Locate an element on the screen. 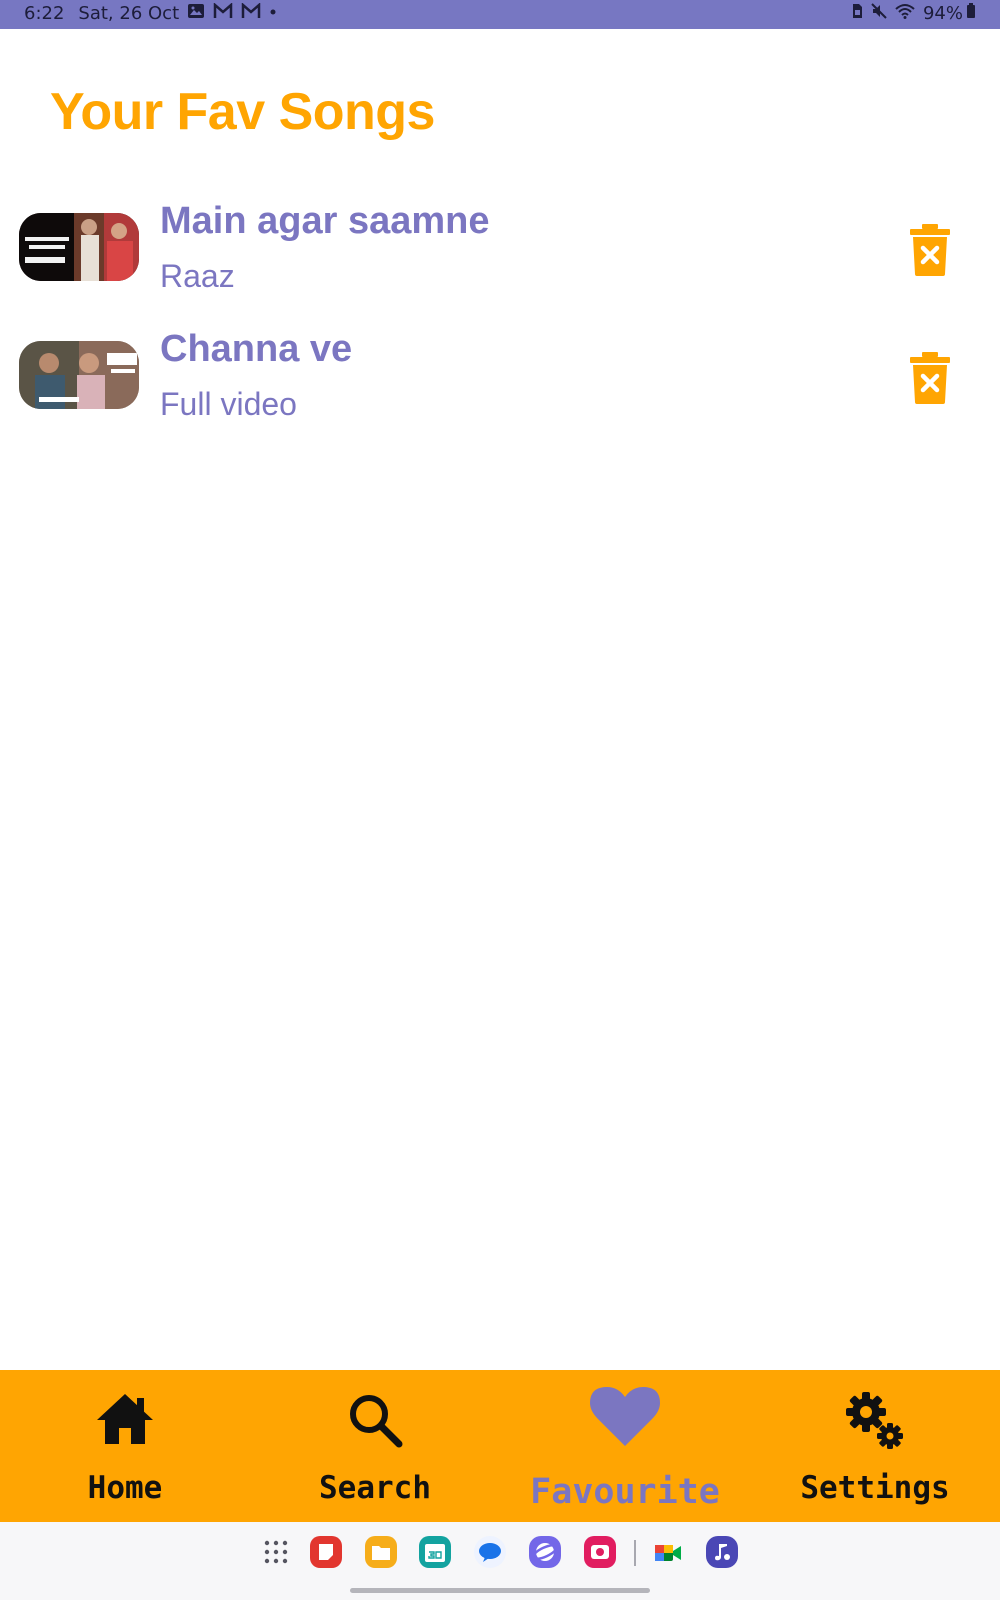 The height and width of the screenshot is (1600, 1000). nav-label-settings: Settings is located at coordinates (875, 1488).